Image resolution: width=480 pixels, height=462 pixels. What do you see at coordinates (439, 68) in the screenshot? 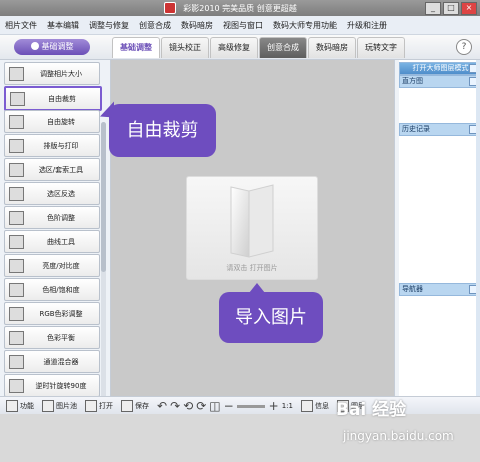
I see `master-layer-mode-button: 打开大师图层模式` at bounding box center [439, 68].